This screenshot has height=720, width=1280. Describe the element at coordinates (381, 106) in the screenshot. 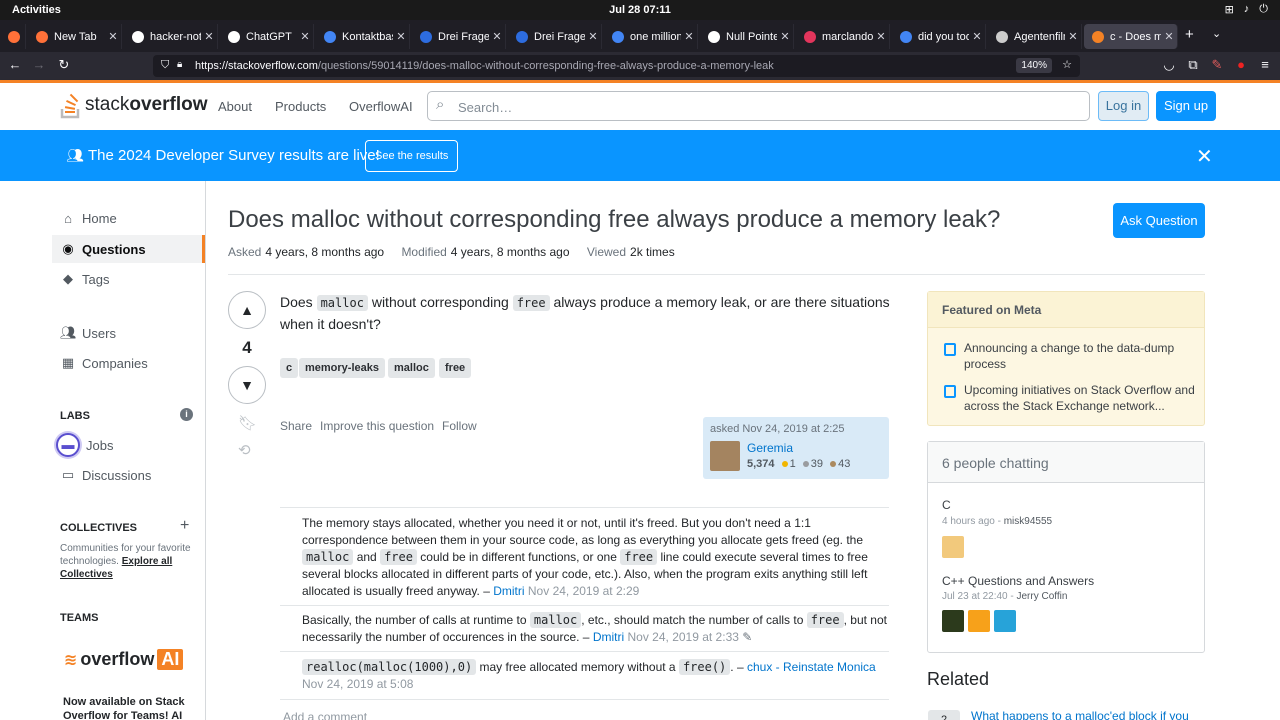

I see `nav-overflowai: OverflowAI` at that location.